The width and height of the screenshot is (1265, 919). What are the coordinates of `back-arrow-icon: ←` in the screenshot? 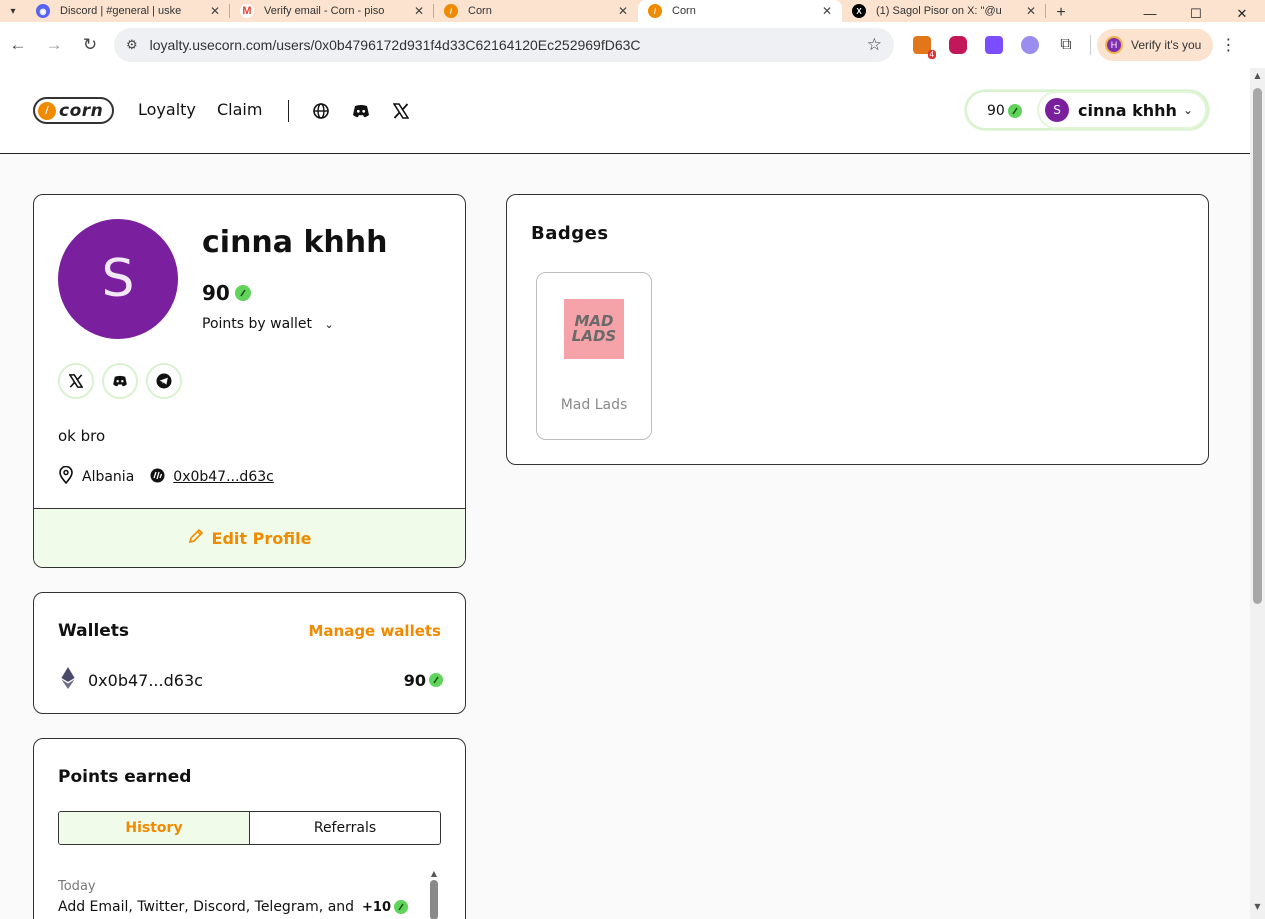 It's located at (18, 45).